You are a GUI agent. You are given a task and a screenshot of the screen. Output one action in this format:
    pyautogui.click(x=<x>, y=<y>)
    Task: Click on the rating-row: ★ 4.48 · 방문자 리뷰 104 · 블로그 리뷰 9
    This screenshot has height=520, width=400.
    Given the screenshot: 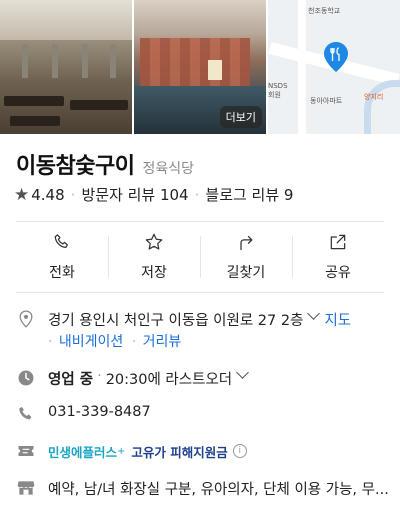 What is the action you would take?
    pyautogui.click(x=154, y=194)
    